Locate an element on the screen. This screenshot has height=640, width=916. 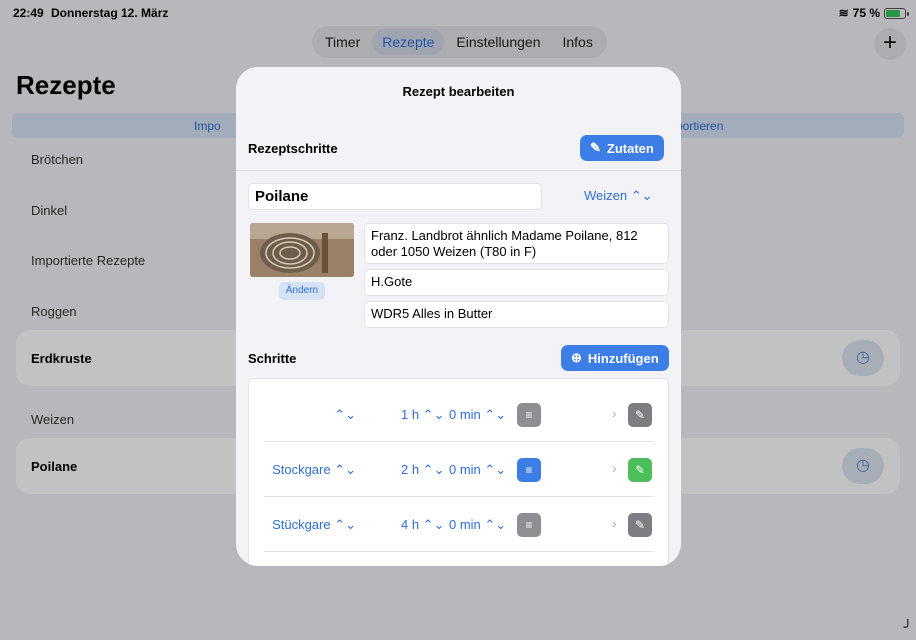
change-photo-button: Ändern is located at coordinates (302, 291).